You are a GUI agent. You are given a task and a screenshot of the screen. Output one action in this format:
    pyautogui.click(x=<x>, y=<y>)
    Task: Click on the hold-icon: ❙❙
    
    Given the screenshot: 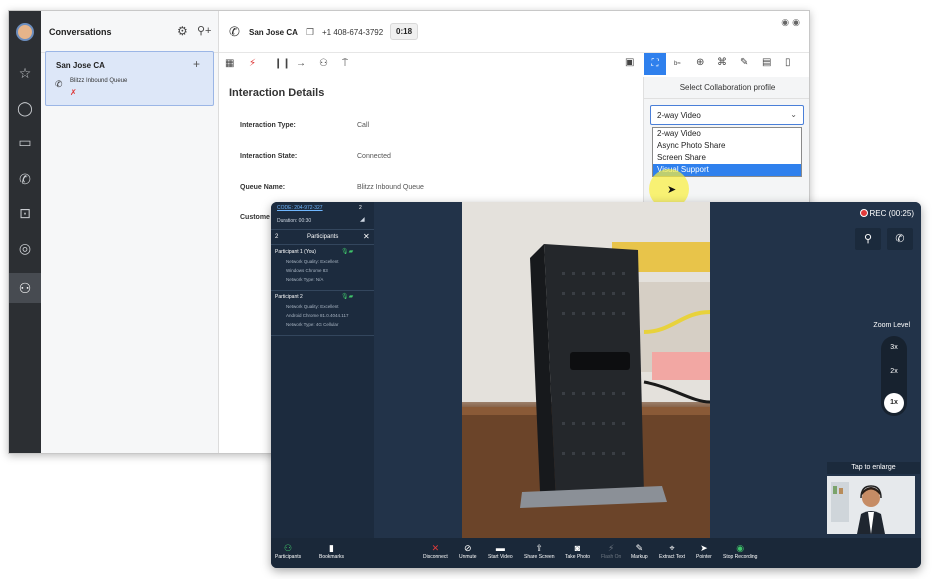 What is the action you would take?
    pyautogui.click(x=282, y=63)
    